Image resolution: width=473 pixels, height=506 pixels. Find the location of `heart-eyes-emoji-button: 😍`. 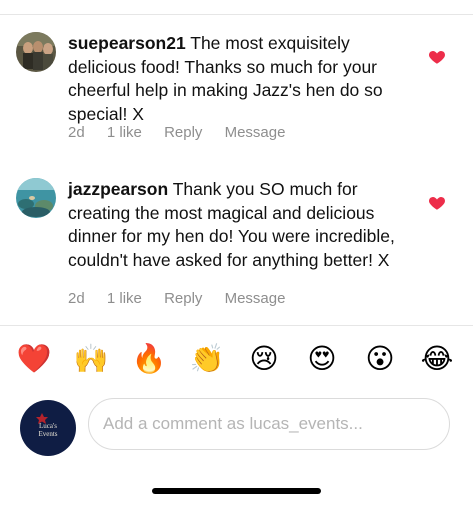

heart-eyes-emoji-button: 😍 is located at coordinates (322, 359).